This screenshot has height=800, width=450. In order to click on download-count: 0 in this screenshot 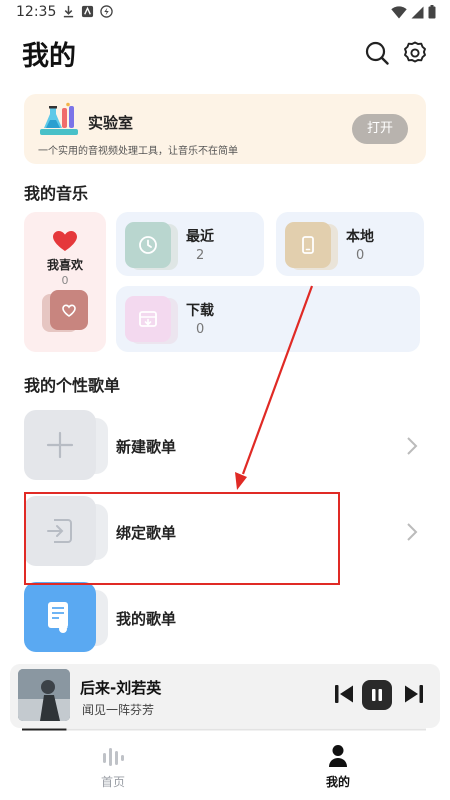, I will do `click(200, 329)`.